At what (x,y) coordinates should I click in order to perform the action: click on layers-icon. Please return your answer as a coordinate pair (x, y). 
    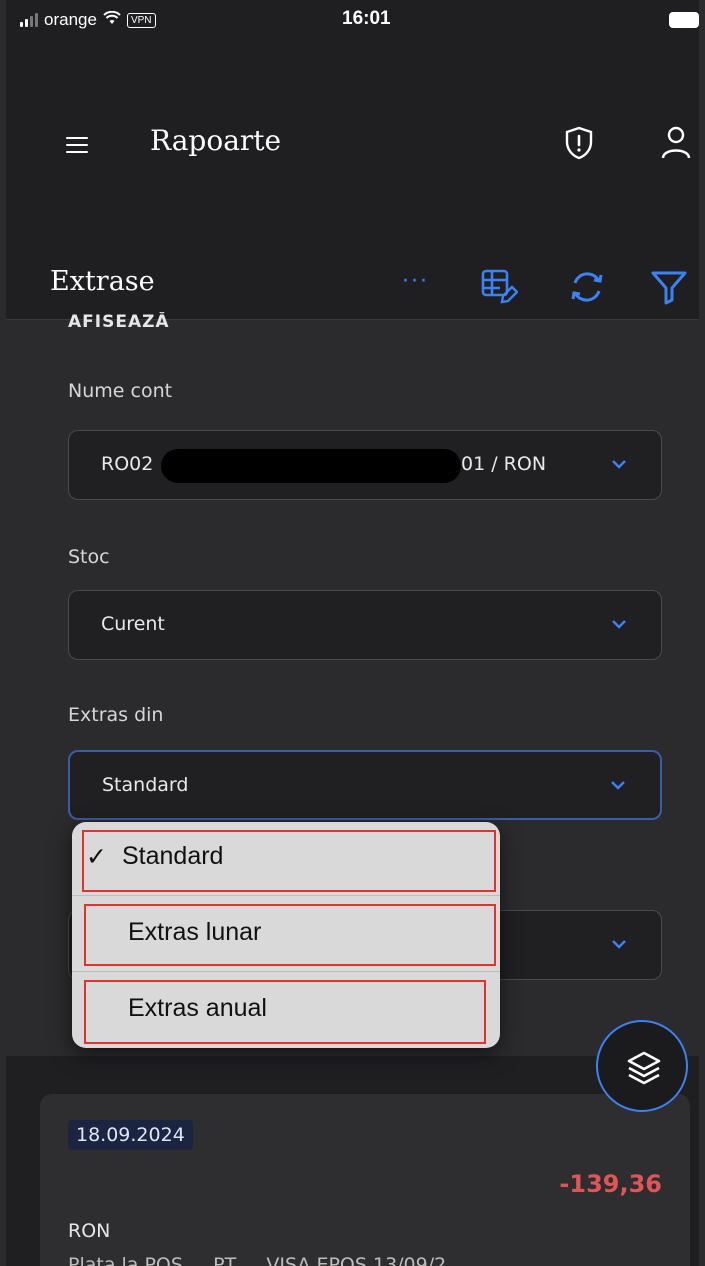
    Looking at the image, I should click on (644, 1068).